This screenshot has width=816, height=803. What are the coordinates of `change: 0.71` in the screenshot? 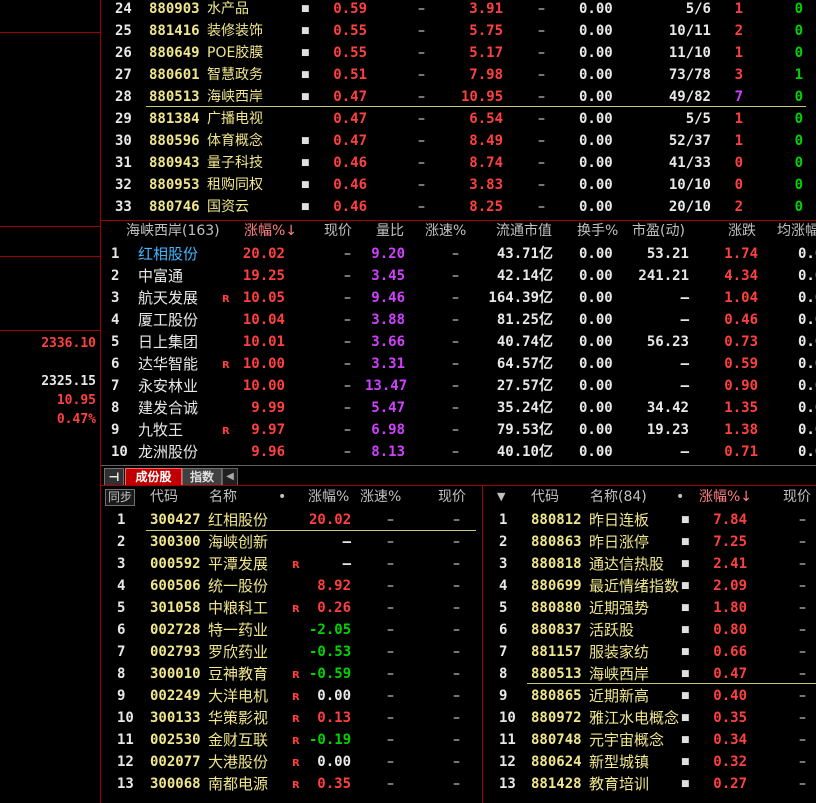 It's located at (741, 452).